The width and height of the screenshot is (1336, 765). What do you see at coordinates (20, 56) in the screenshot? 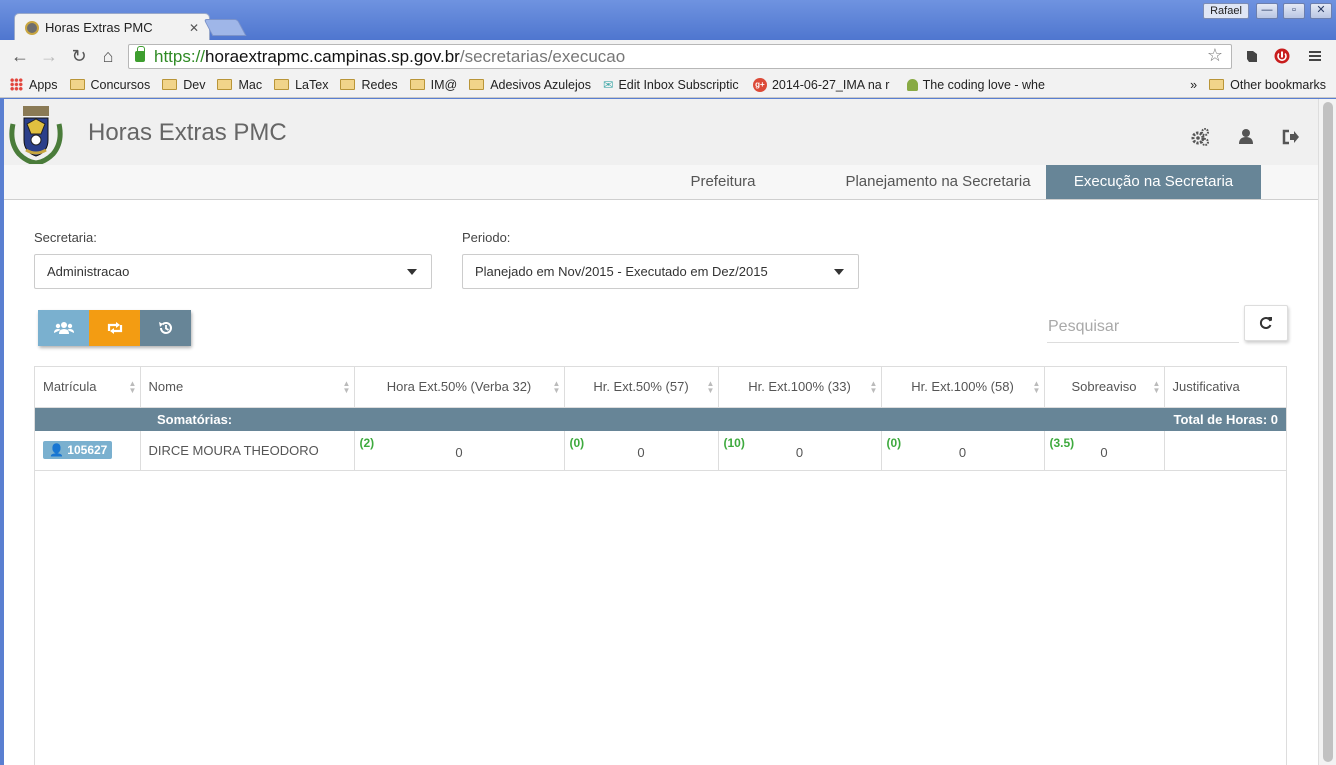
I see `back-arrow-icon: ←` at bounding box center [20, 56].